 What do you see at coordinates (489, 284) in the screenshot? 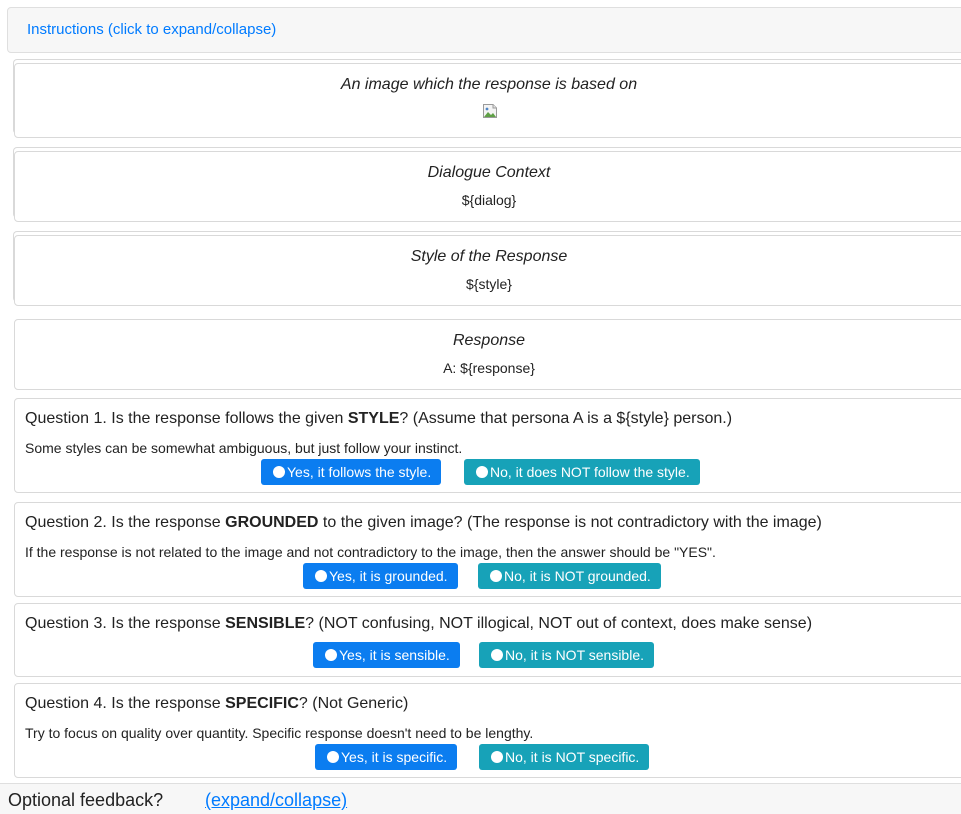
I see `response-style-value: ${style}` at bounding box center [489, 284].